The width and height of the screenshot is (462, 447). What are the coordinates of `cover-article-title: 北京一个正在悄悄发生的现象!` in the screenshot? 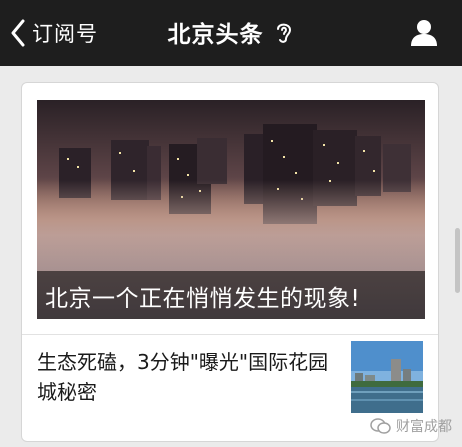 It's located at (203, 299).